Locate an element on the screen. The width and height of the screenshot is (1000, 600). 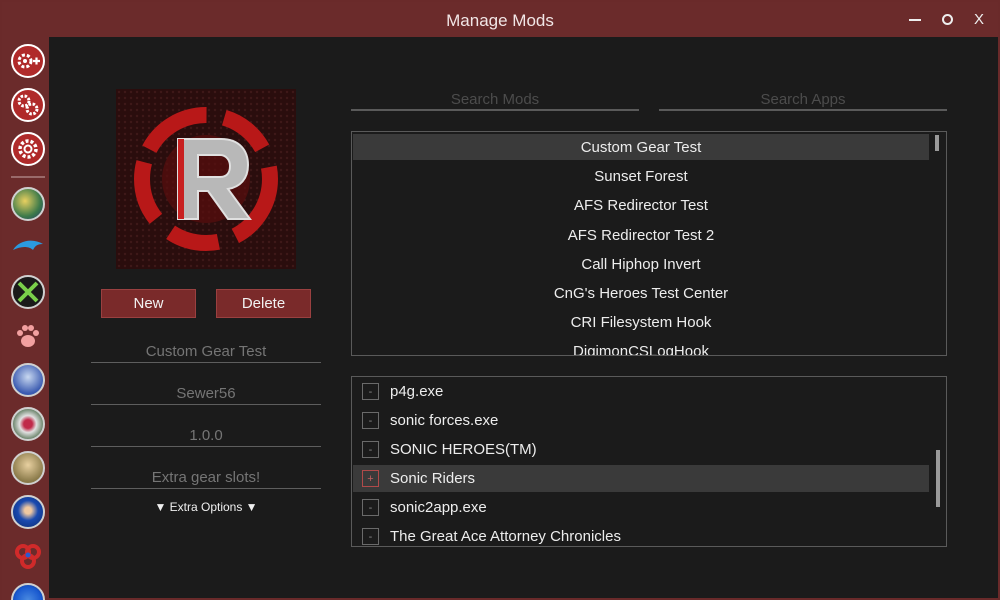
app-list-item: - sonic2app.exe is located at coordinates (641, 507).